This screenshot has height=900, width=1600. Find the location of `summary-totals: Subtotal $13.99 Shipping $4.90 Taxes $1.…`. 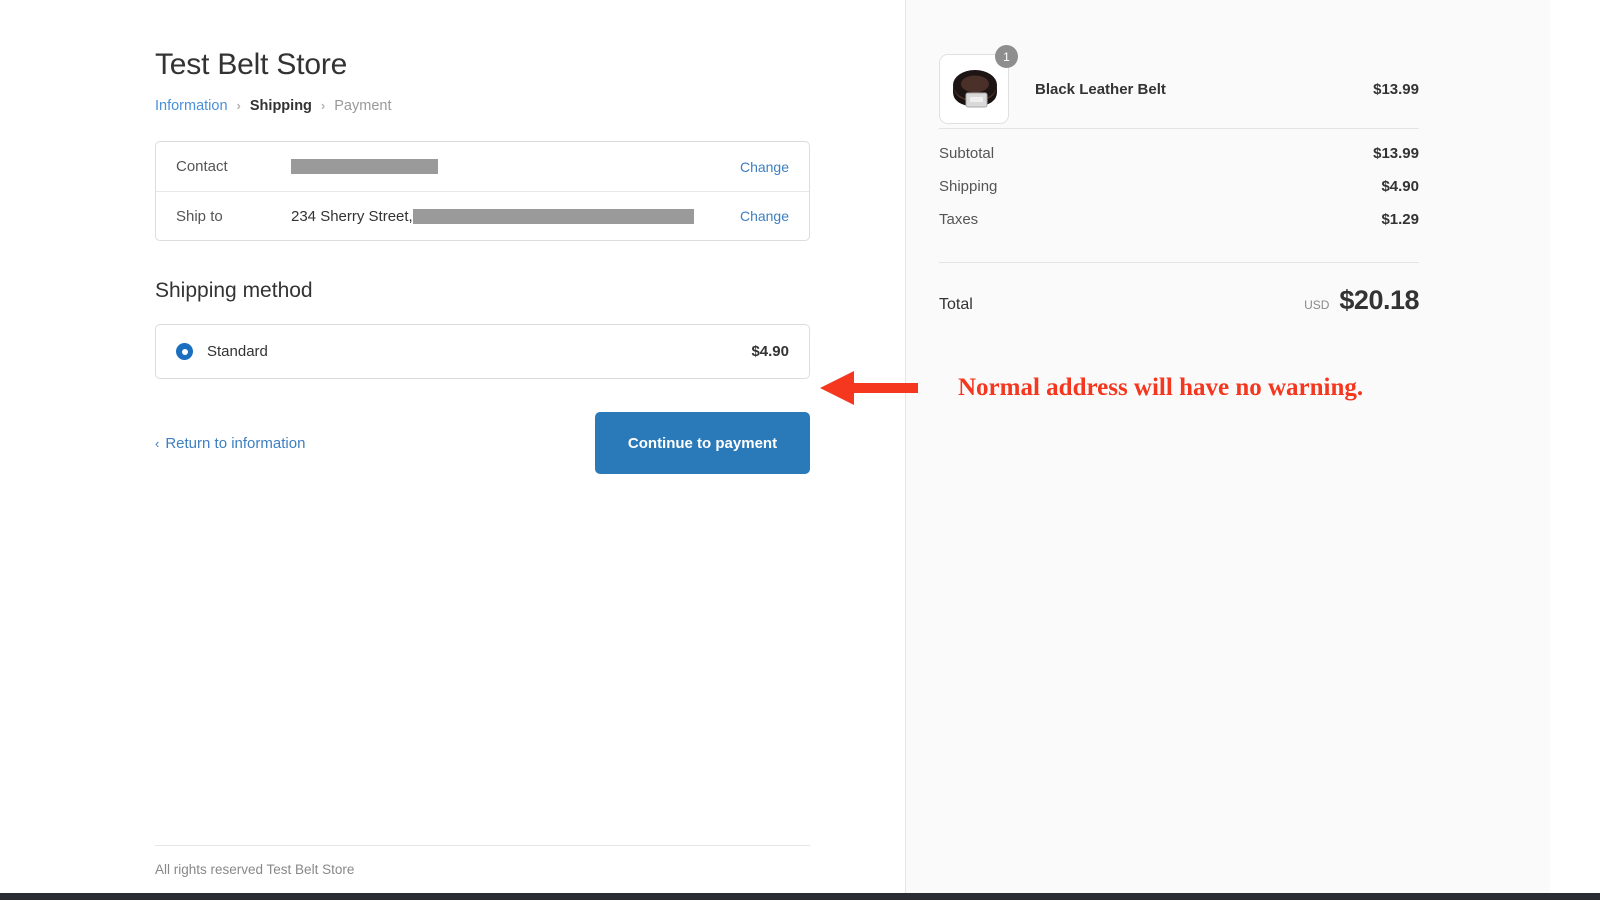

summary-totals: Subtotal $13.99 Shipping $4.90 Taxes $1.… is located at coordinates (1179, 186).